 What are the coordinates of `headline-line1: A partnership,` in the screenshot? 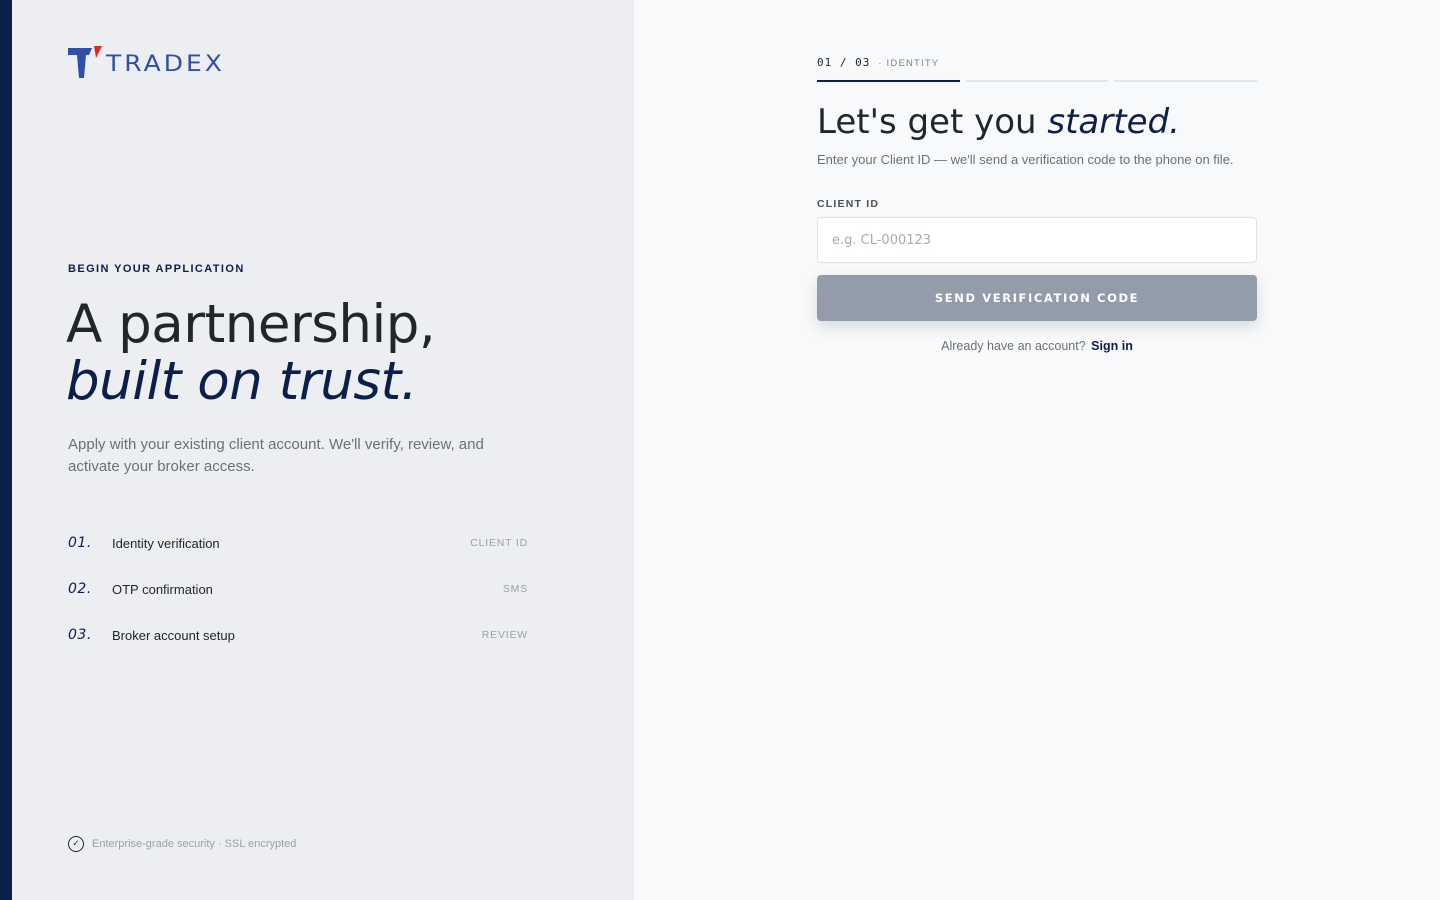 It's located at (251, 324).